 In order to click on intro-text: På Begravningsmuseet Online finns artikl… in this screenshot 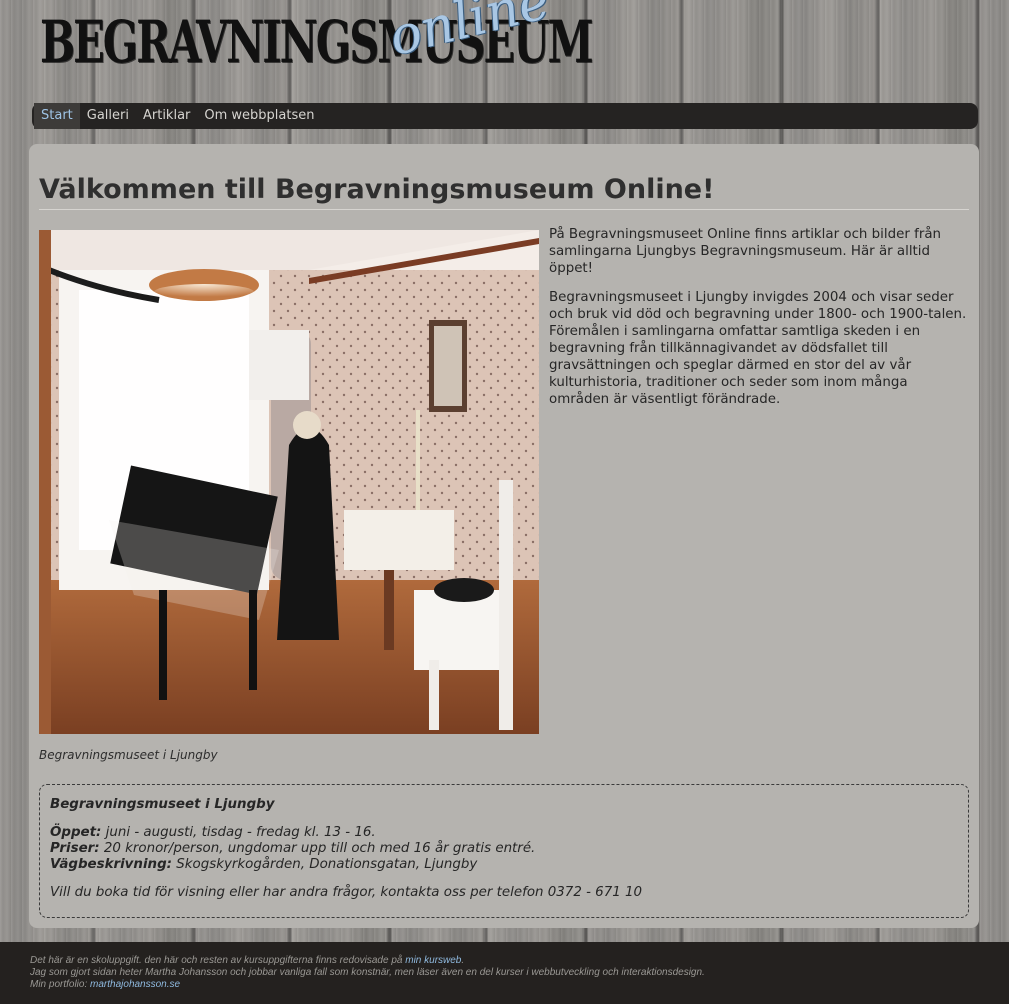, I will do `click(760, 323)`.